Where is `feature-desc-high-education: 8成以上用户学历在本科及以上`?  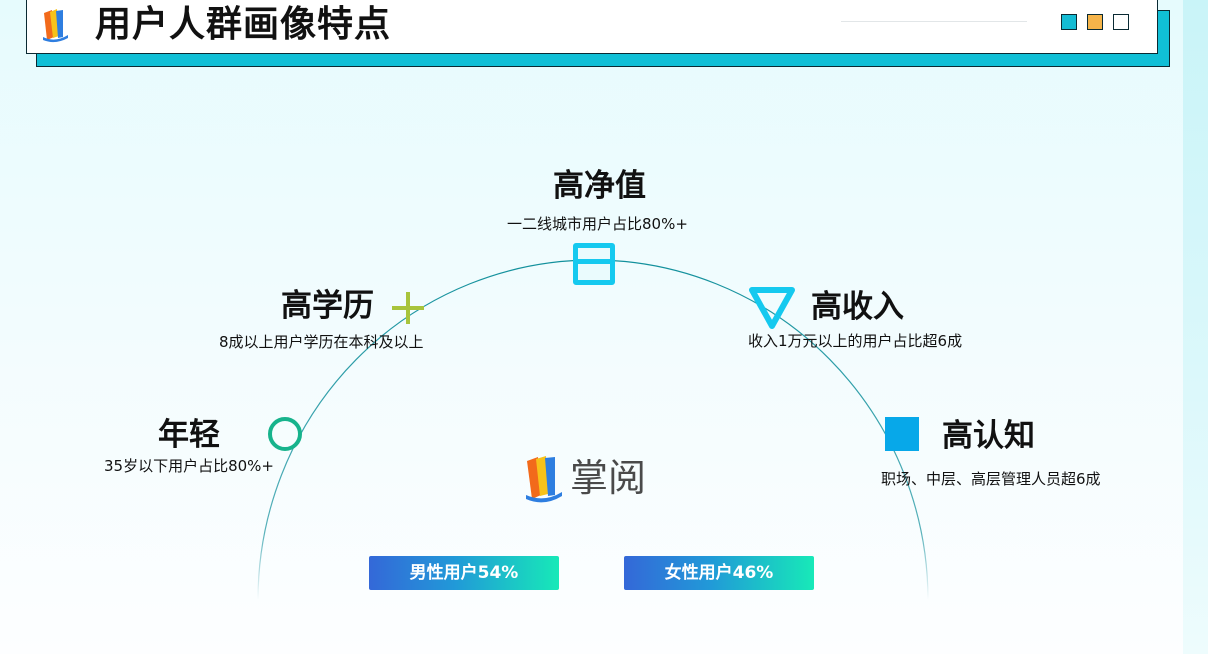 feature-desc-high-education: 8成以上用户学历在本科及以上 is located at coordinates (321, 342).